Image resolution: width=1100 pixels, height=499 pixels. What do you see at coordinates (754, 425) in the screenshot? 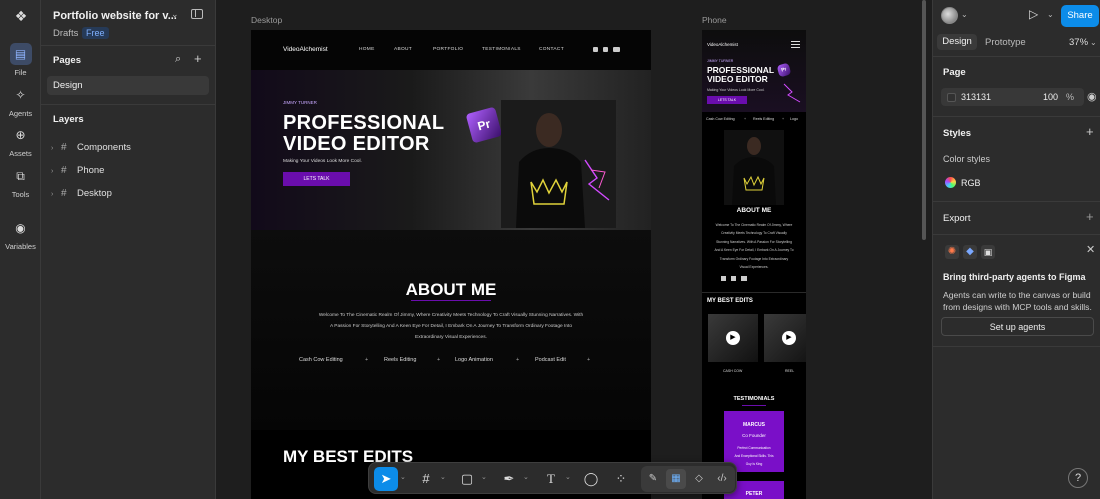
I see `testimonial-name: MARCUS` at bounding box center [754, 425].